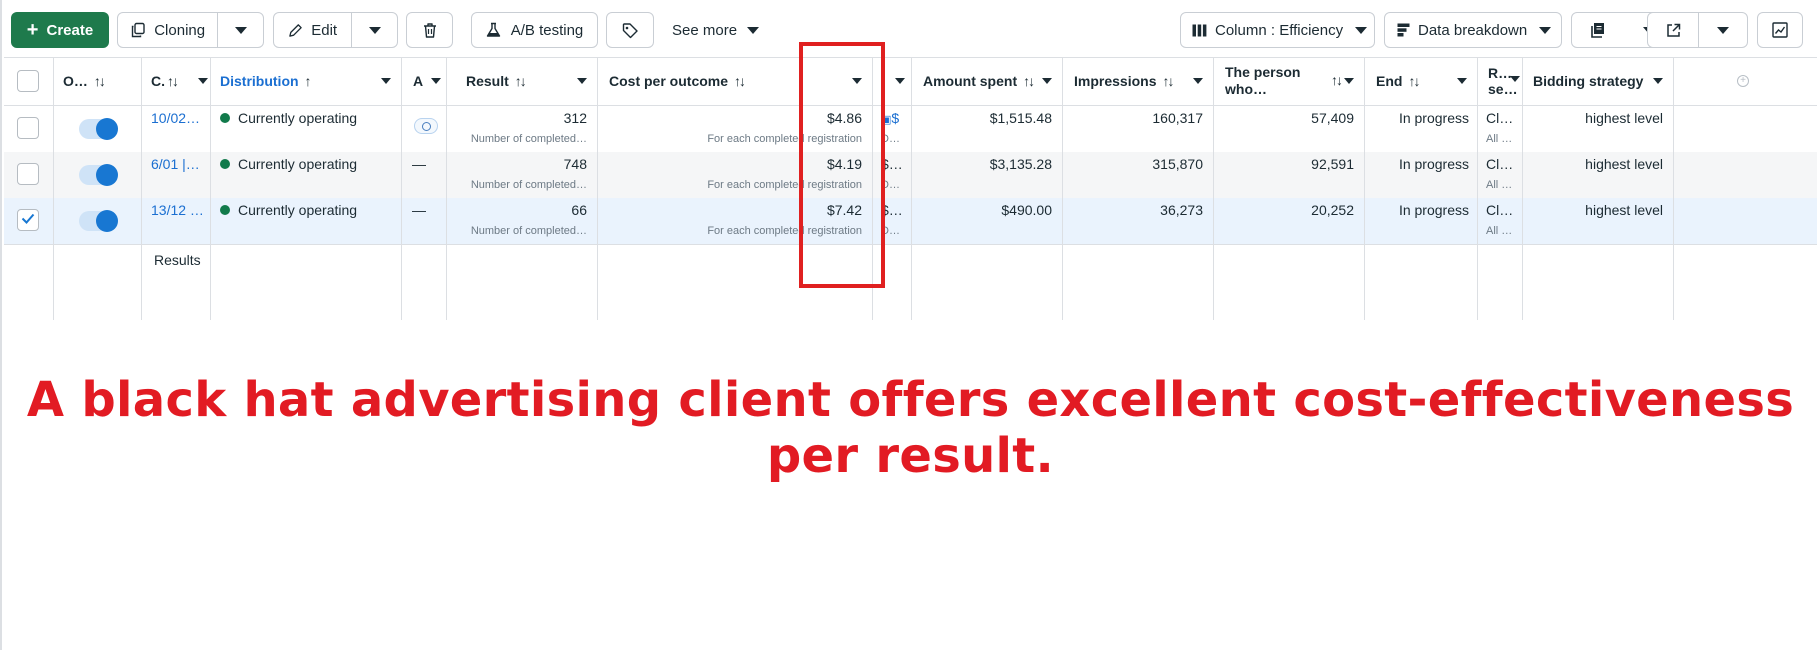  What do you see at coordinates (70, 30) in the screenshot?
I see `create-label: Create` at bounding box center [70, 30].